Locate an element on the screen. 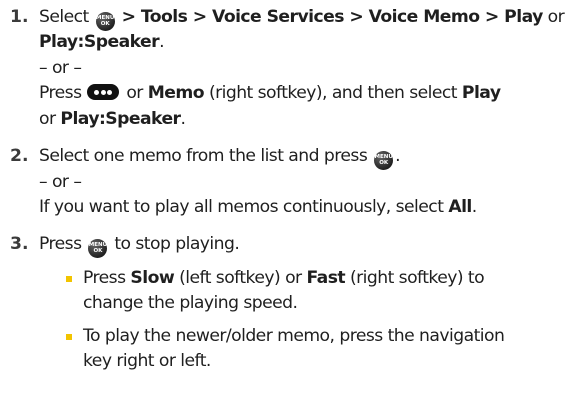  step-number-3: 3. is located at coordinates (19, 244).